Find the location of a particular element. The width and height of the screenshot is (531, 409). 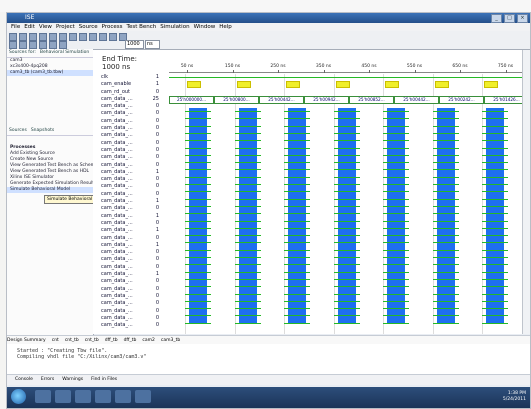

save-icon is located at coordinates (33, 37).